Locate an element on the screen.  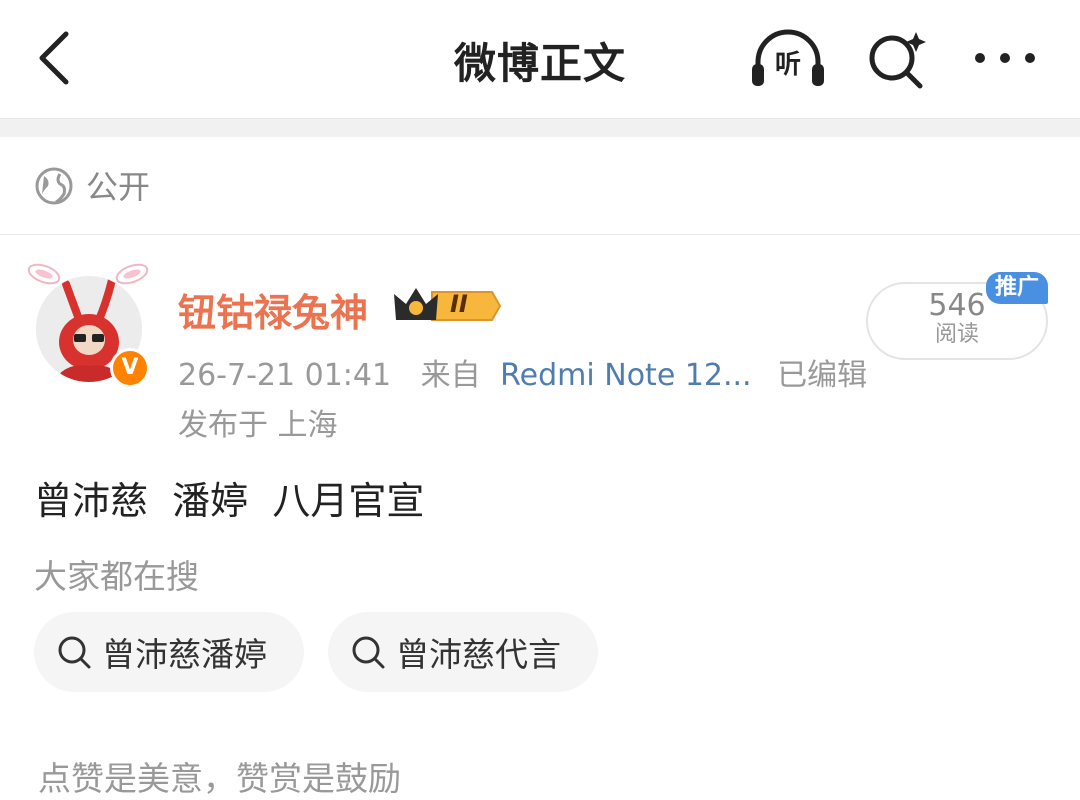
source-prefix: 来自 is located at coordinates (450, 375).